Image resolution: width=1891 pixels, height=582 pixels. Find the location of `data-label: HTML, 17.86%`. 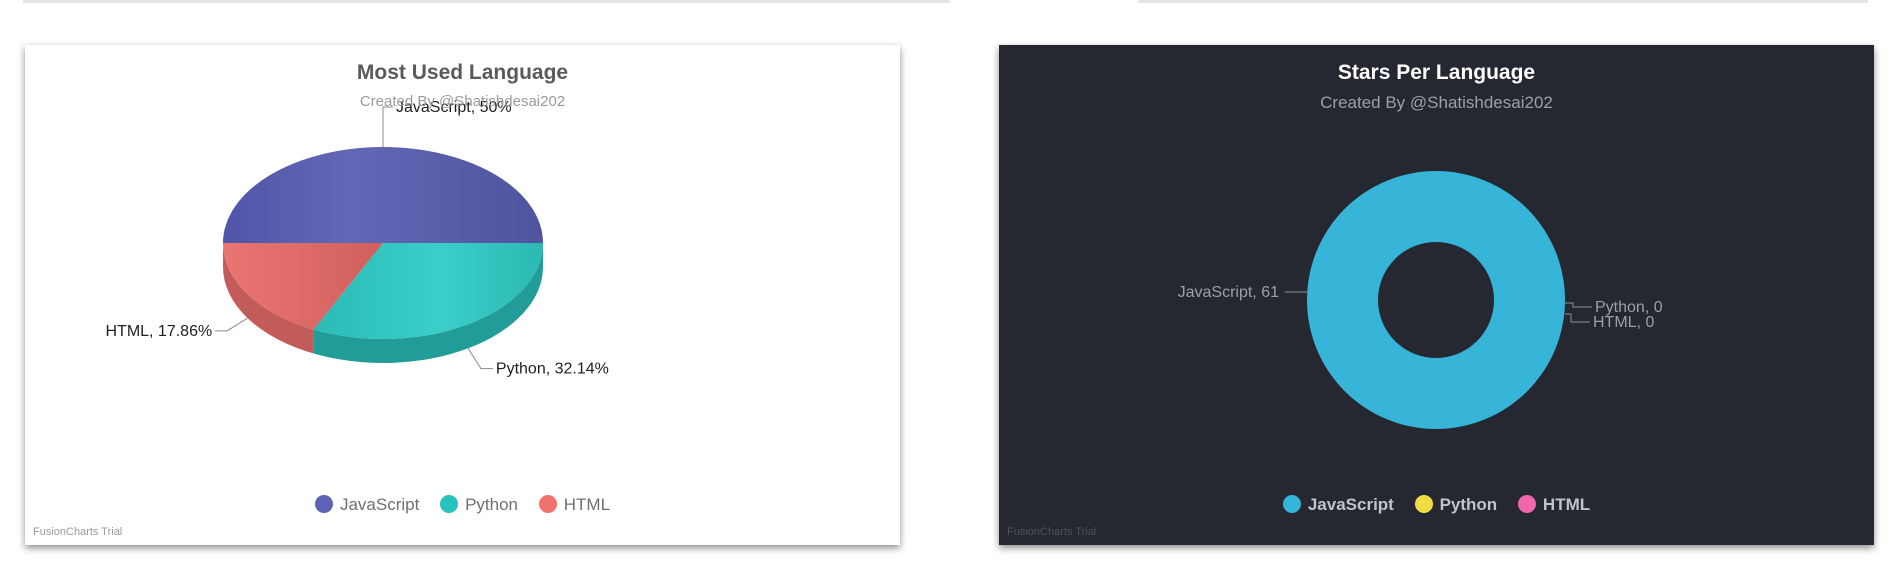

data-label: HTML, 17.86% is located at coordinates (158, 331).